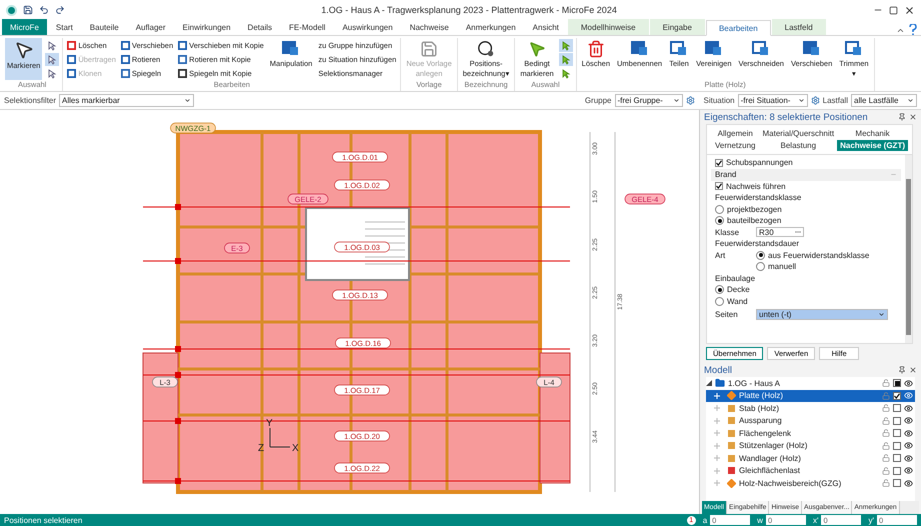  I want to click on expand-arrow-icon, so click(709, 383).